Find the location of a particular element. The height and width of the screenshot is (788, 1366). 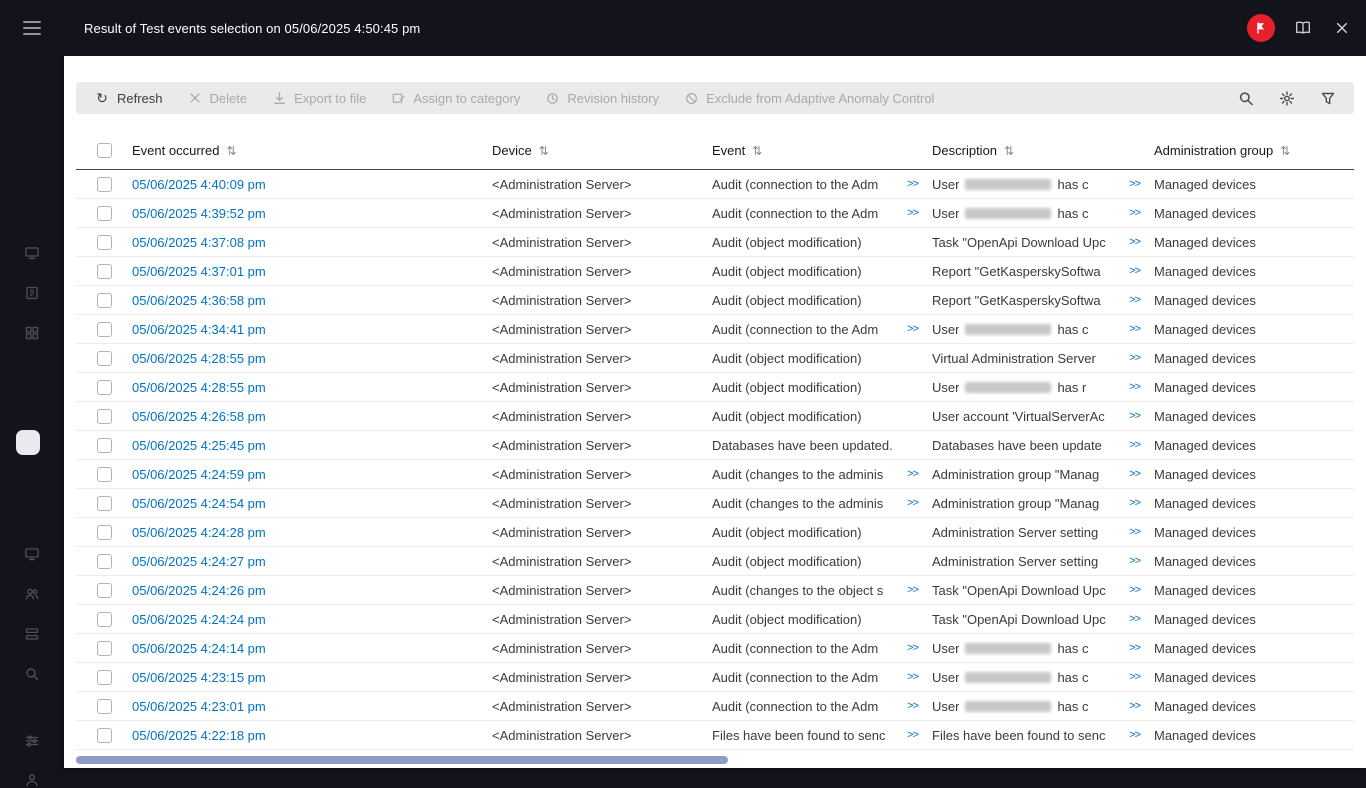

column-header-event: Event ⇅ is located at coordinates (822, 150).